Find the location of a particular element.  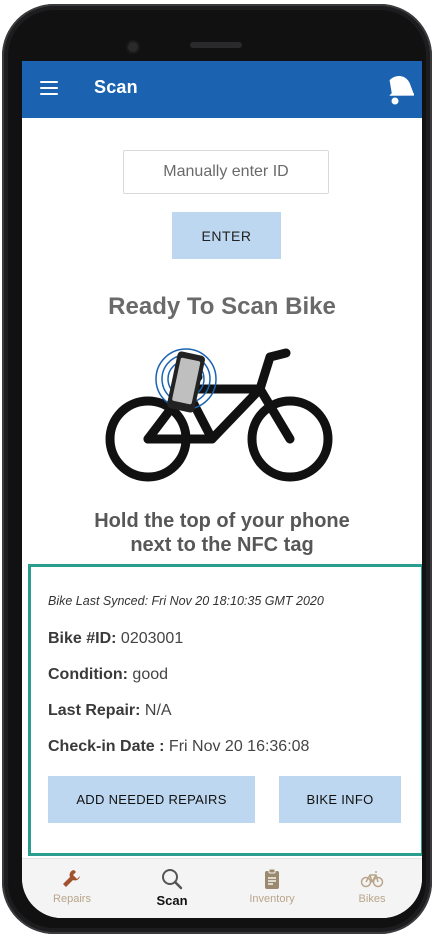

checkin-date-value: Fri Nov 20 16:36:08 is located at coordinates (239, 746).